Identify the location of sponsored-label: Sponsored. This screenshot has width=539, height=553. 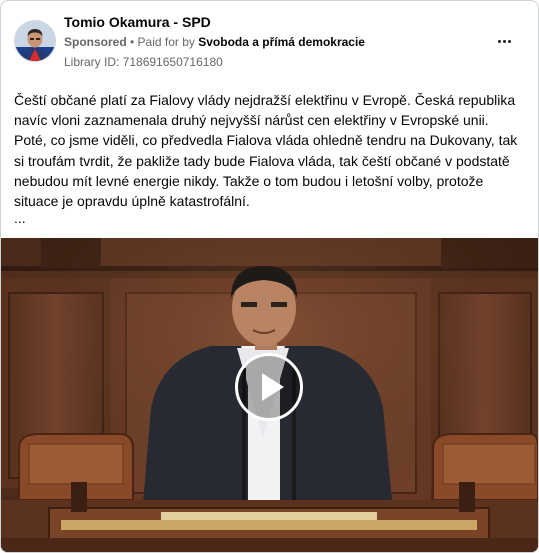
(95, 42).